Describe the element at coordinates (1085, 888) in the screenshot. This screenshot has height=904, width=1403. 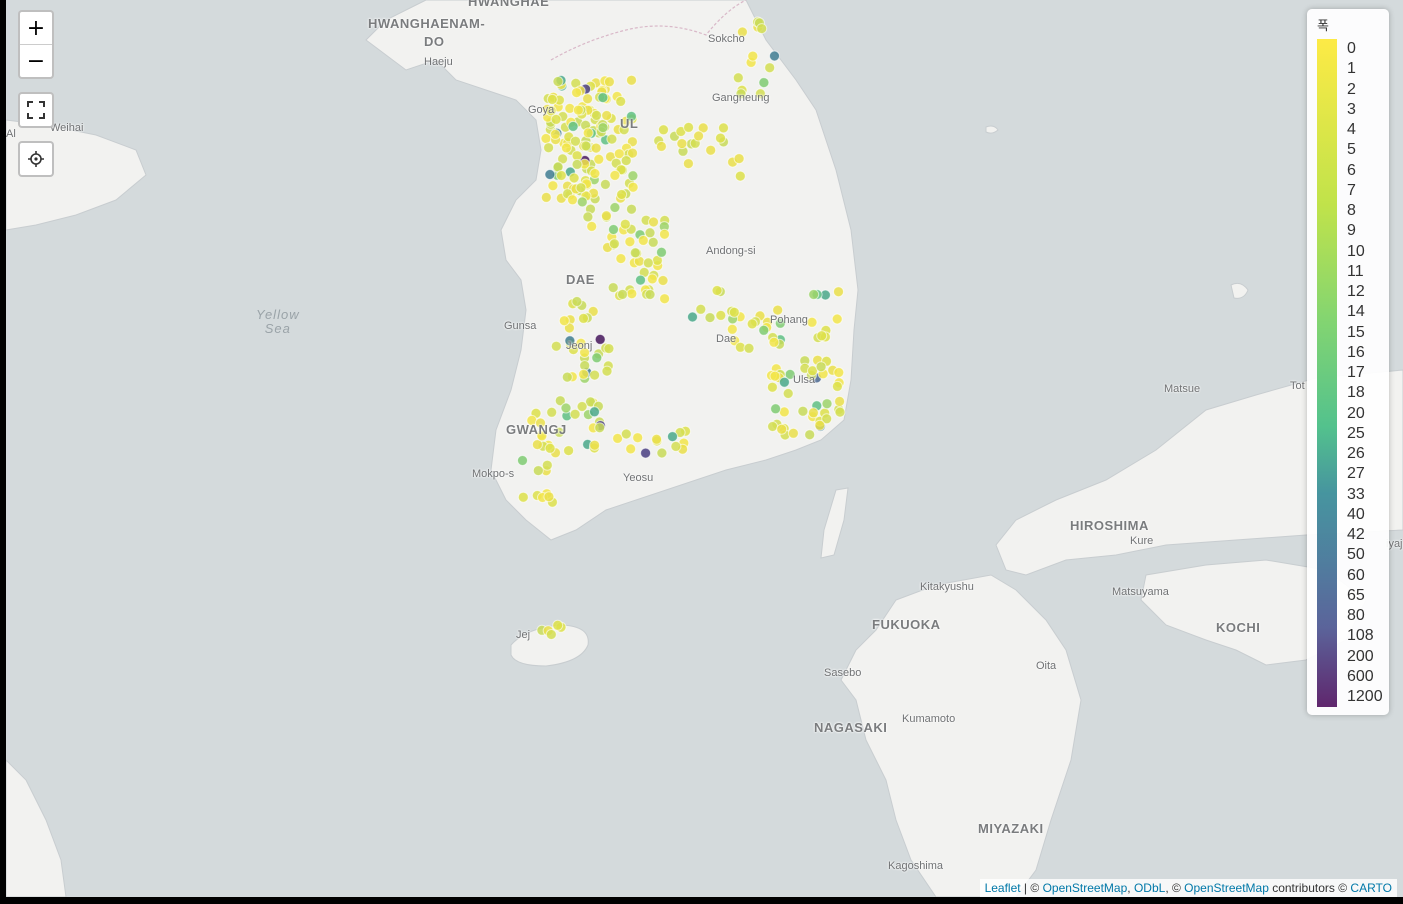
I see `osm-link: OpenStreetMap` at that location.